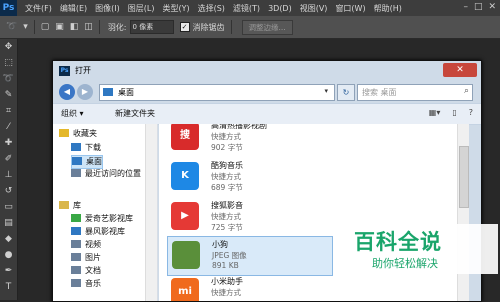 This screenshot has height=302, width=500. I want to click on nav-item-label: 下载, so click(93, 147).